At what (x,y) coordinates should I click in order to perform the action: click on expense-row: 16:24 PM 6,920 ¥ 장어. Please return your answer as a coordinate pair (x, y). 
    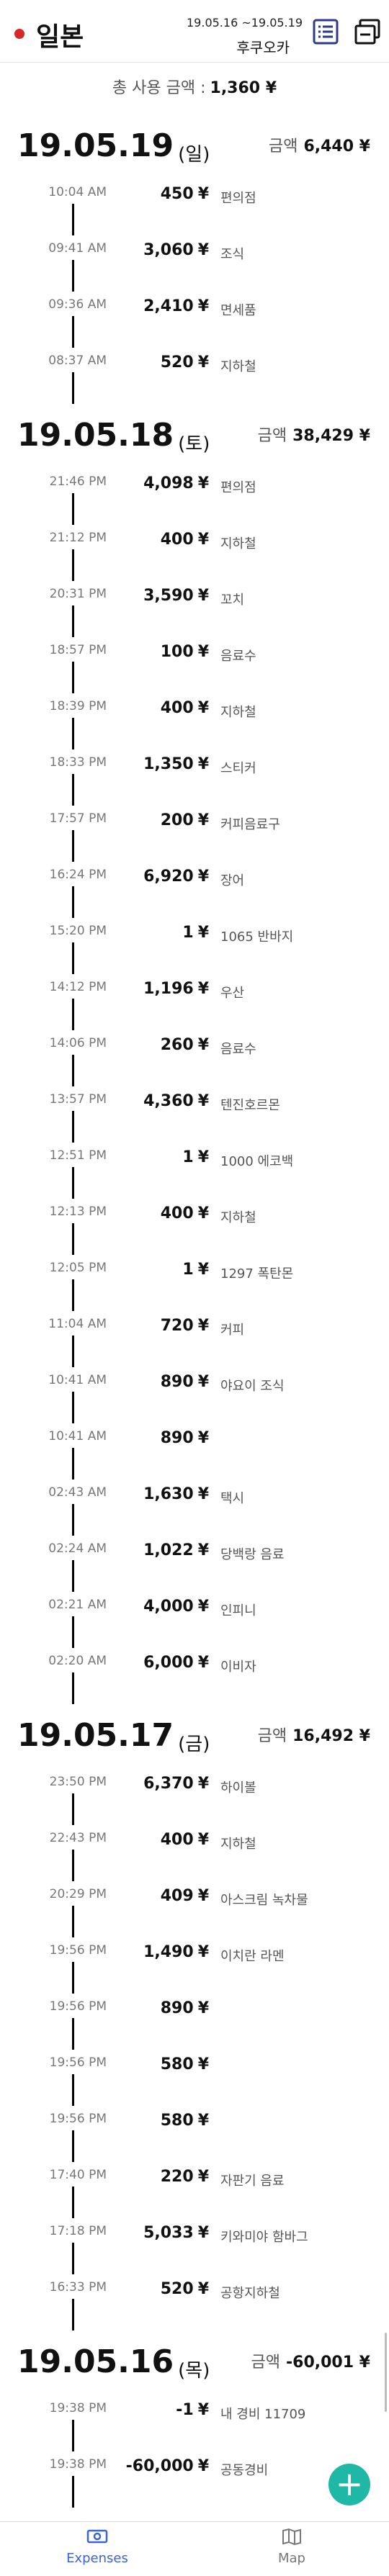
    Looking at the image, I should click on (194, 890).